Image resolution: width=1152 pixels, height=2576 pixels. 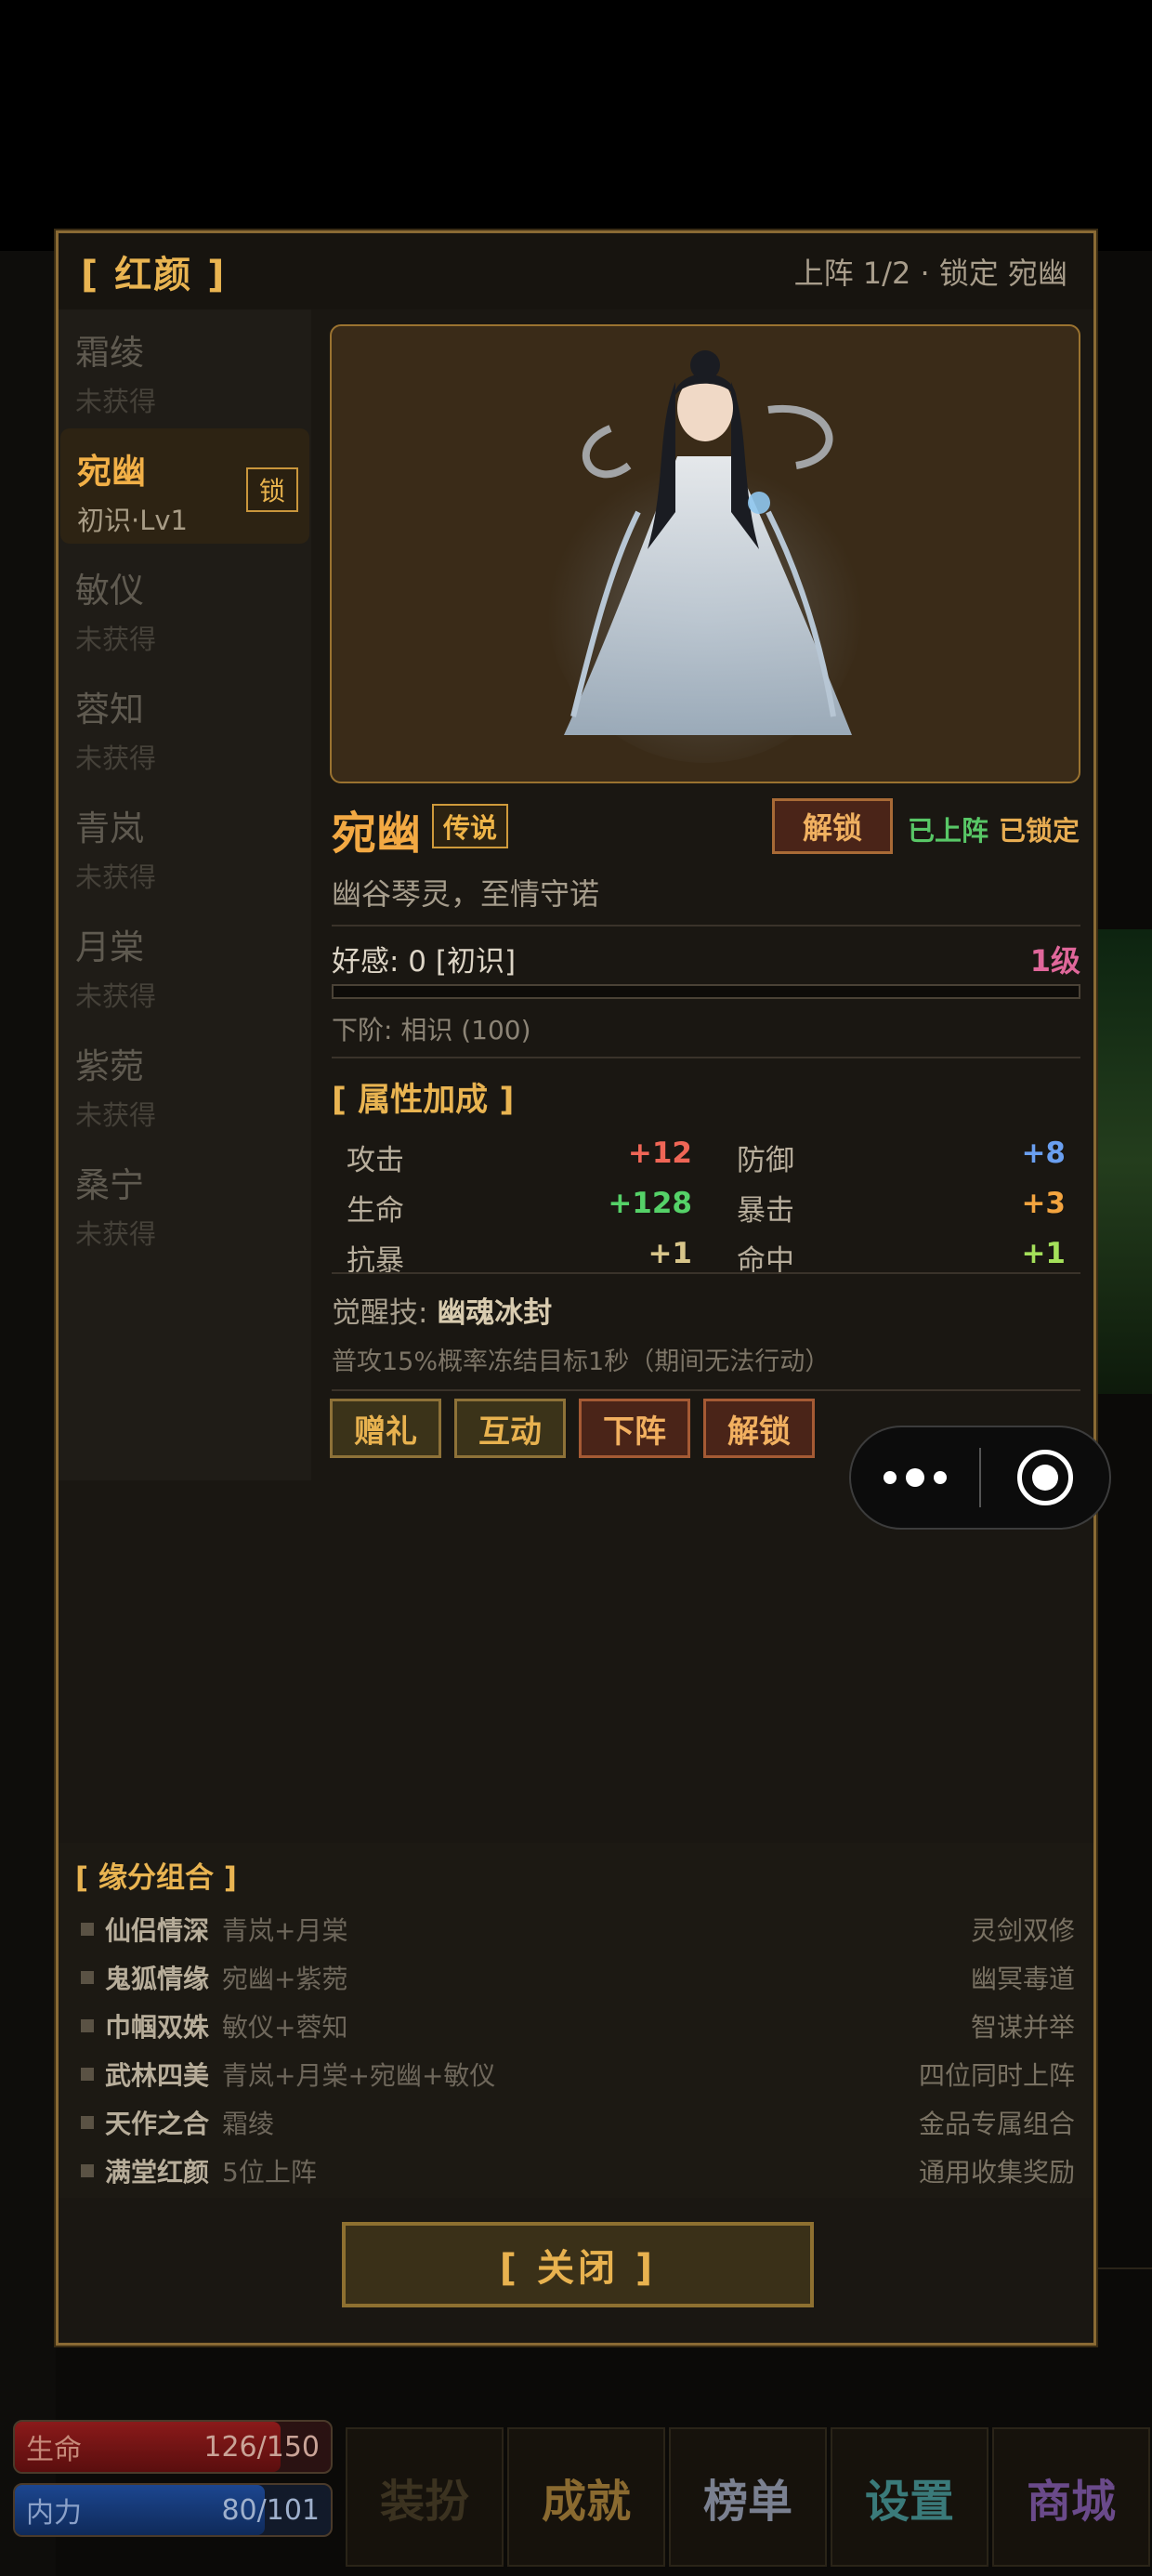 I want to click on modal-header: [ 红颜 ] 上阵 1/2 · 锁定 宛幽, so click(x=576, y=271).